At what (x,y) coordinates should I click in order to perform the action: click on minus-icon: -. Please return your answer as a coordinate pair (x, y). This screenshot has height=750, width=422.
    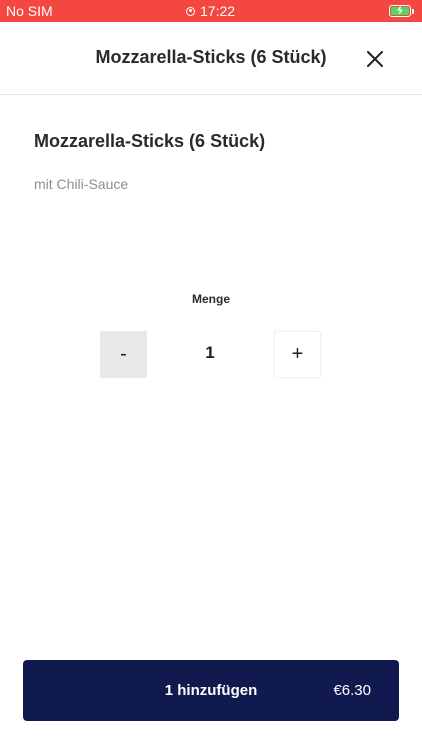
    Looking at the image, I should click on (123, 354).